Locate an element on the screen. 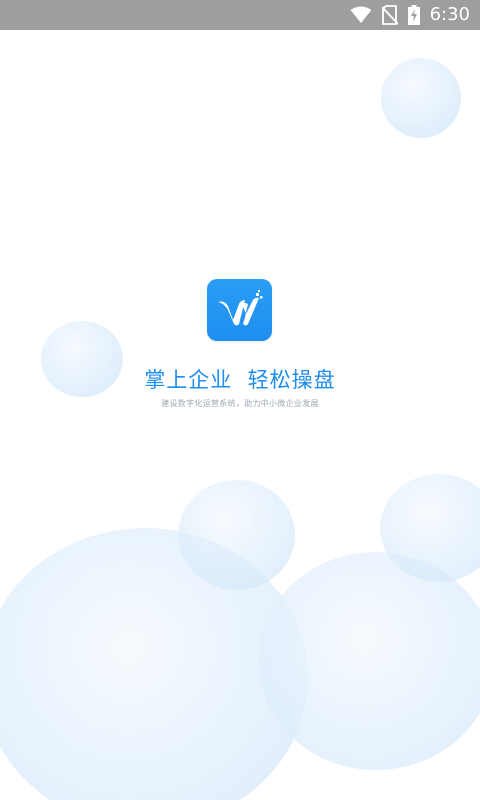 This screenshot has width=480, height=800. status-icons: 6:30 is located at coordinates (410, 15).